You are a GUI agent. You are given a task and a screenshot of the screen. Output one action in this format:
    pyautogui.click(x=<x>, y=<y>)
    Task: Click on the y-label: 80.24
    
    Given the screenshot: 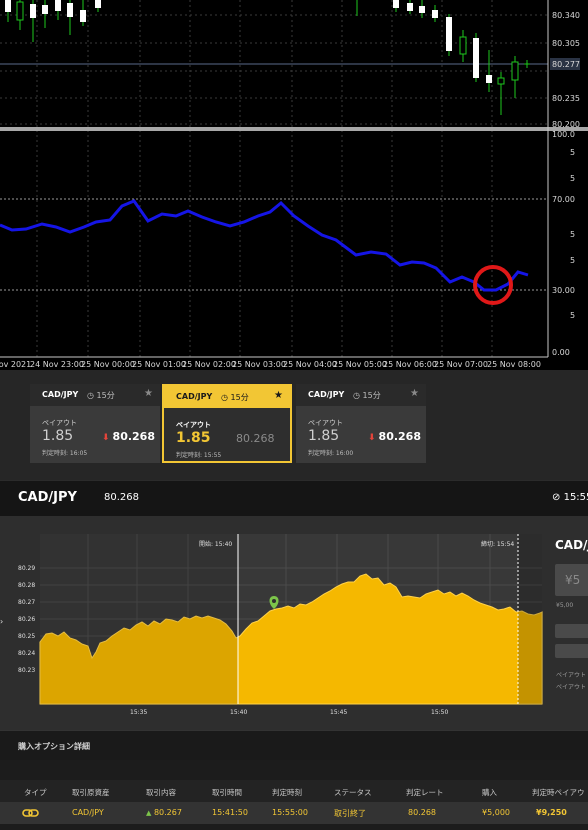 What is the action you would take?
    pyautogui.click(x=26, y=653)
    